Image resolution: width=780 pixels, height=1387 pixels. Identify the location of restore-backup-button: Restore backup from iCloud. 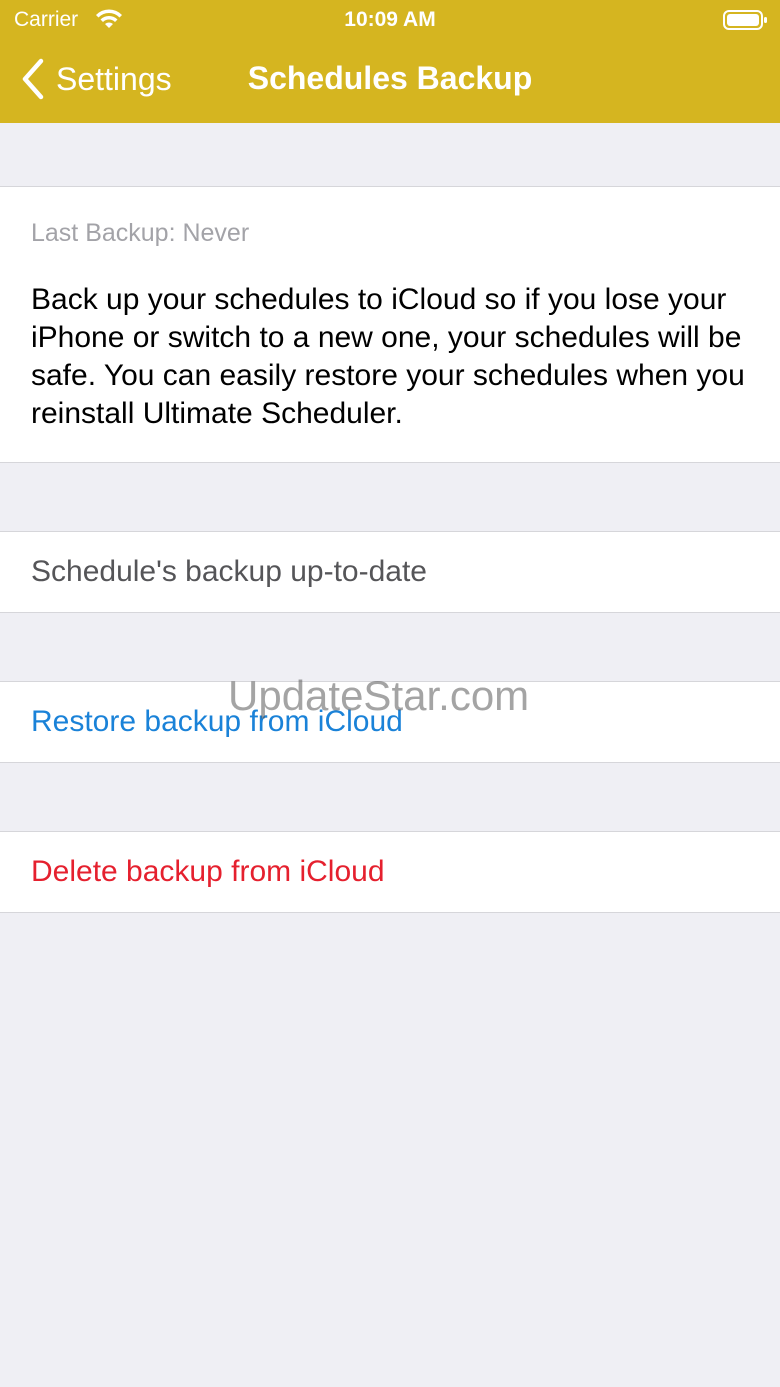
(390, 722).